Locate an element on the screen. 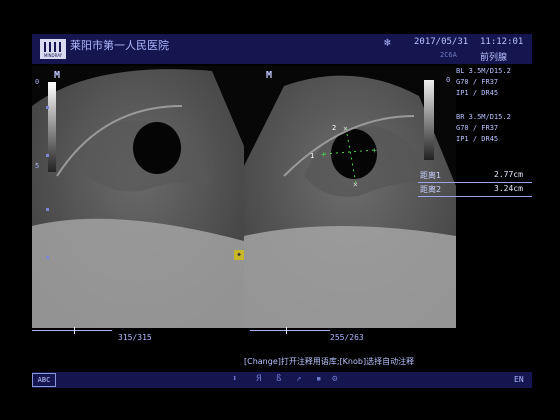  measurement-label: 距离2 is located at coordinates (431, 189).